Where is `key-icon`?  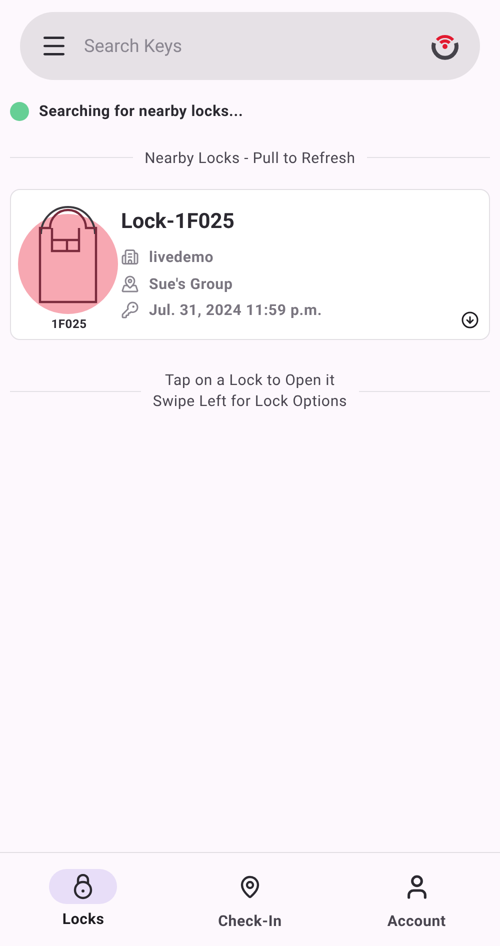
key-icon is located at coordinates (130, 310).